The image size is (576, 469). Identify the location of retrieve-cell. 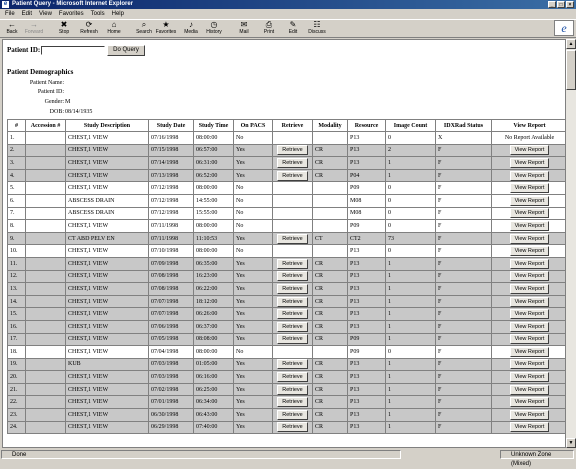
(292, 138).